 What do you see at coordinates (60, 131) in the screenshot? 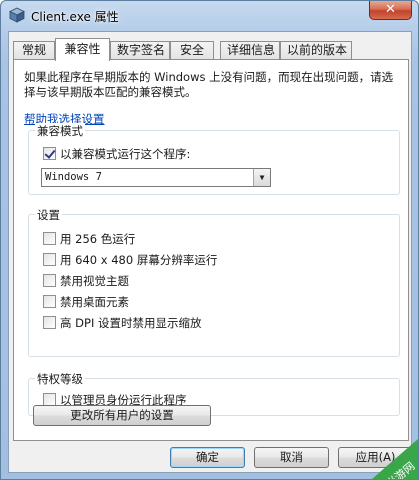
I see `compat-mode-title: 兼容模式` at bounding box center [60, 131].